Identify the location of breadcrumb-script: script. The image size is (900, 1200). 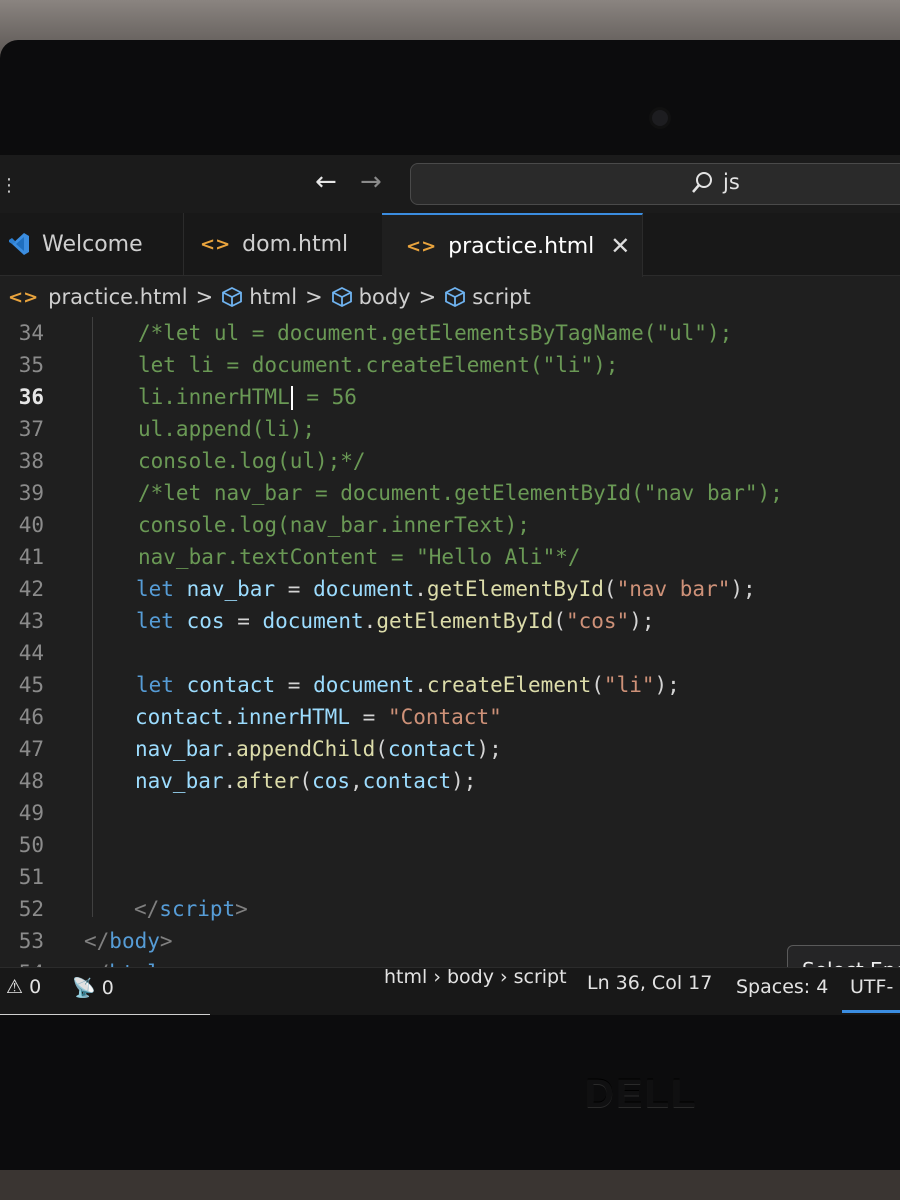
(487, 297).